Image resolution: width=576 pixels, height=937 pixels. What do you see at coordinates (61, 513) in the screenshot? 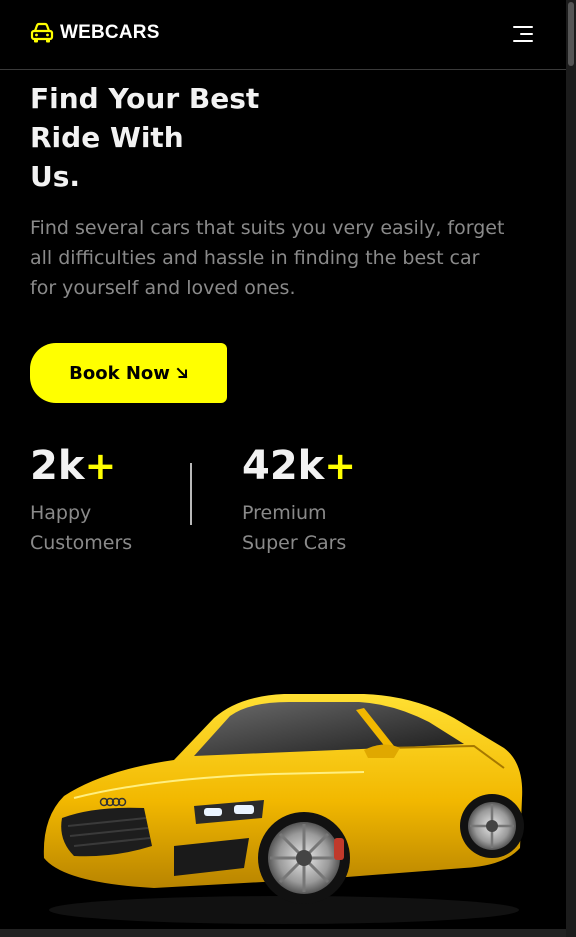
I see `stat-label-line: Happy` at bounding box center [61, 513].